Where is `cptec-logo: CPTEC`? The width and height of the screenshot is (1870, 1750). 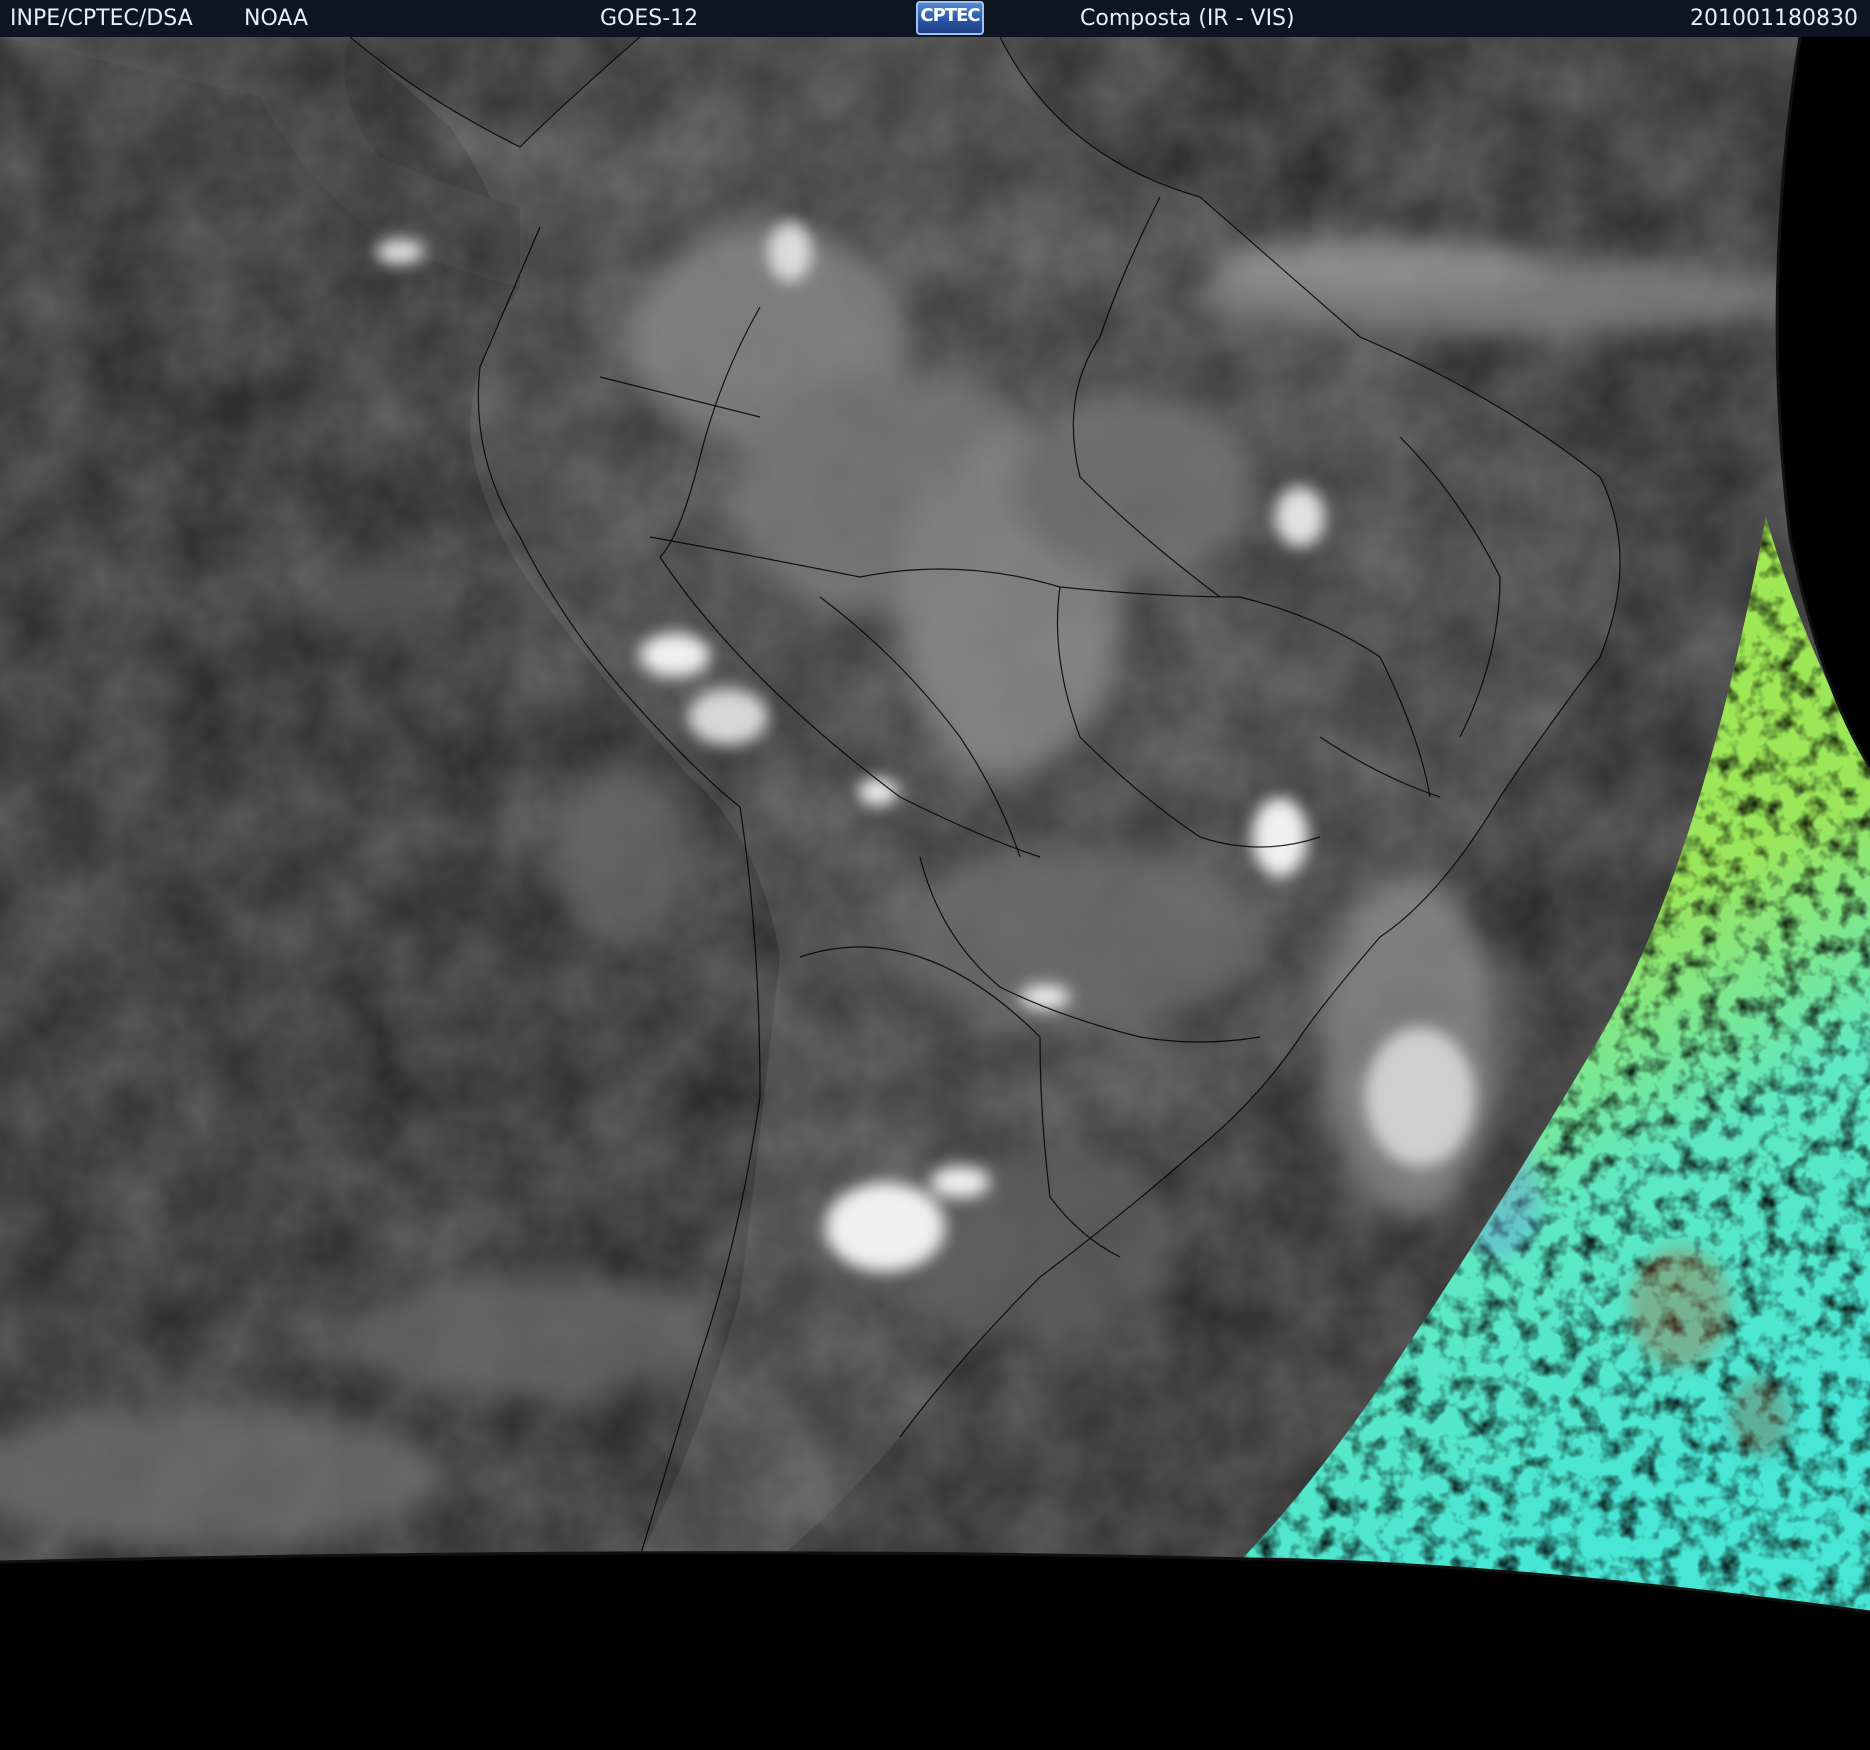 cptec-logo: CPTEC is located at coordinates (950, 18).